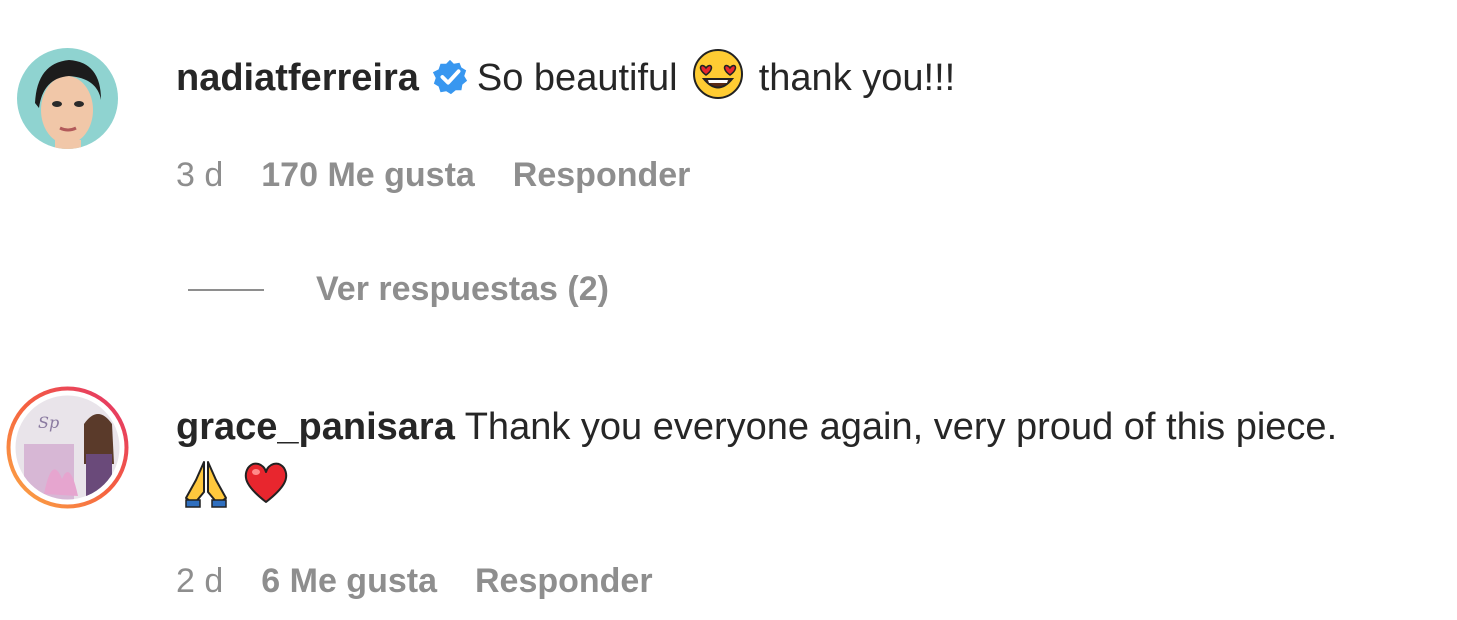 Image resolution: width=1457 pixels, height=620 pixels. Describe the element at coordinates (206, 490) in the screenshot. I see `folded-hands-emoji-icon` at that location.